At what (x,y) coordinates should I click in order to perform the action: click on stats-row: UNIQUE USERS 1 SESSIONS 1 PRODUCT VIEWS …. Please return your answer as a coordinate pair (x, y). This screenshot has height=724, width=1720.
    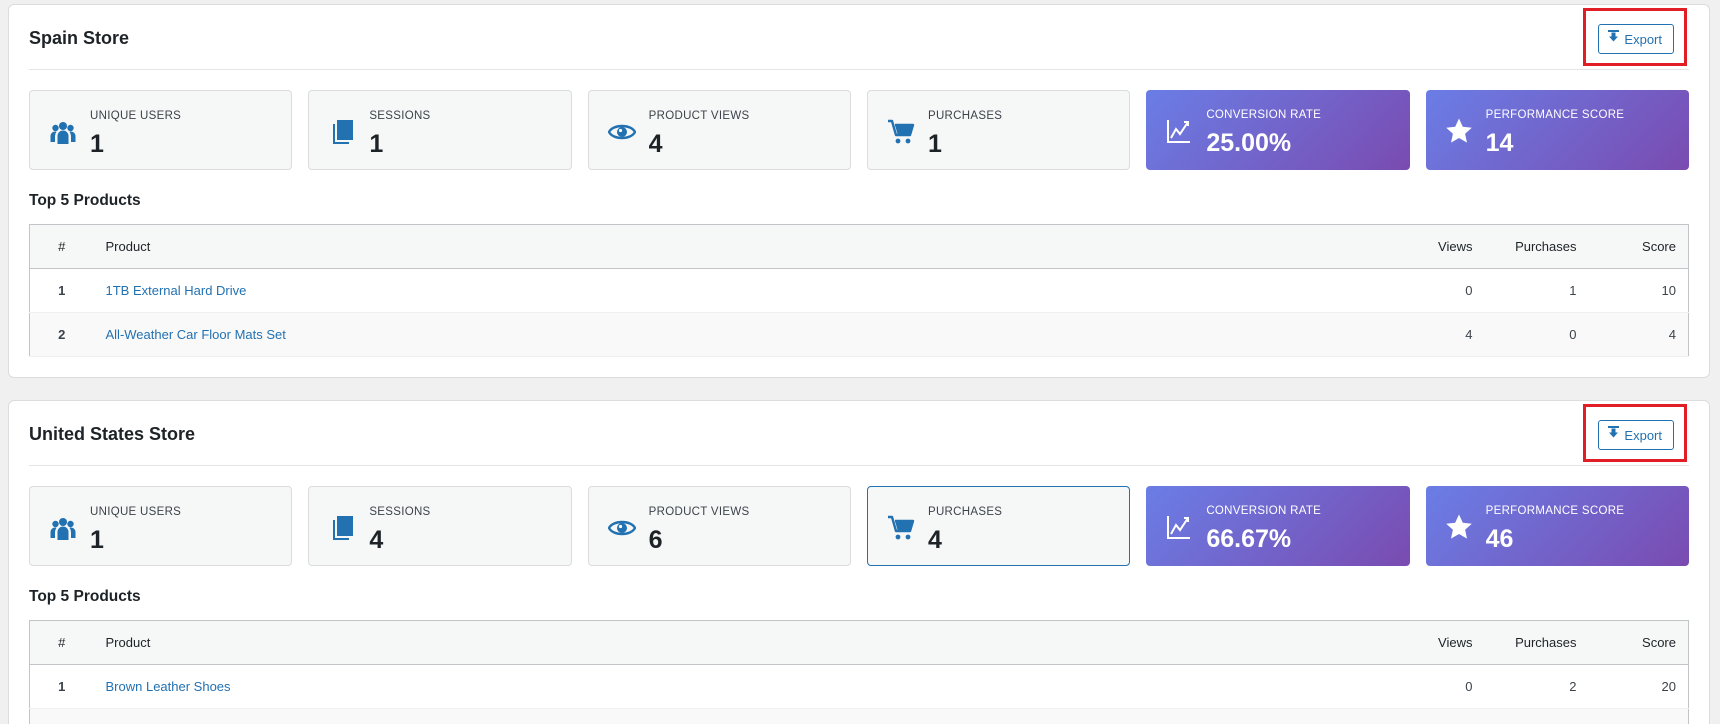
    Looking at the image, I should click on (859, 130).